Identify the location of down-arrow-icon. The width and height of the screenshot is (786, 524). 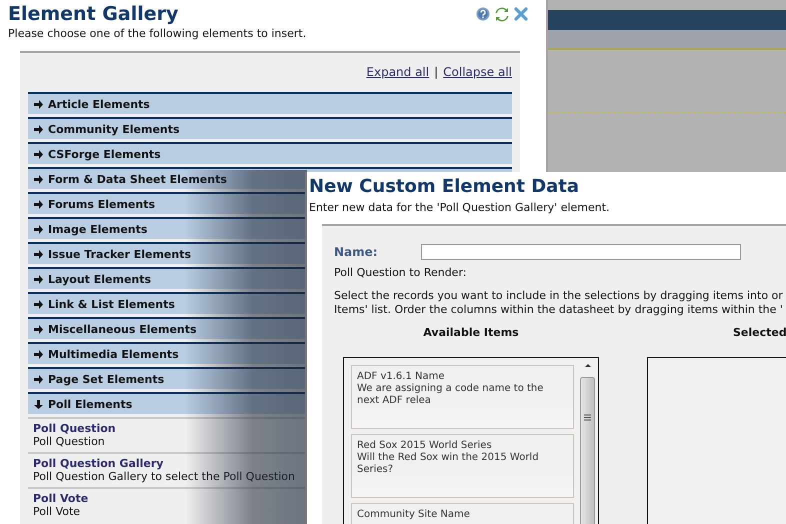
(38, 404).